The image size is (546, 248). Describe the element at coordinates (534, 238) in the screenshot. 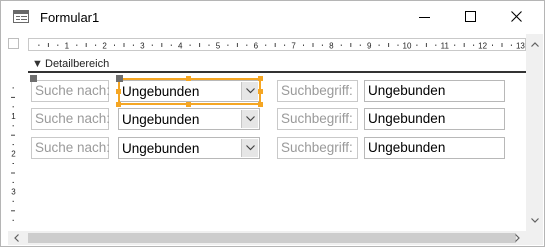

I see `size-grip` at that location.